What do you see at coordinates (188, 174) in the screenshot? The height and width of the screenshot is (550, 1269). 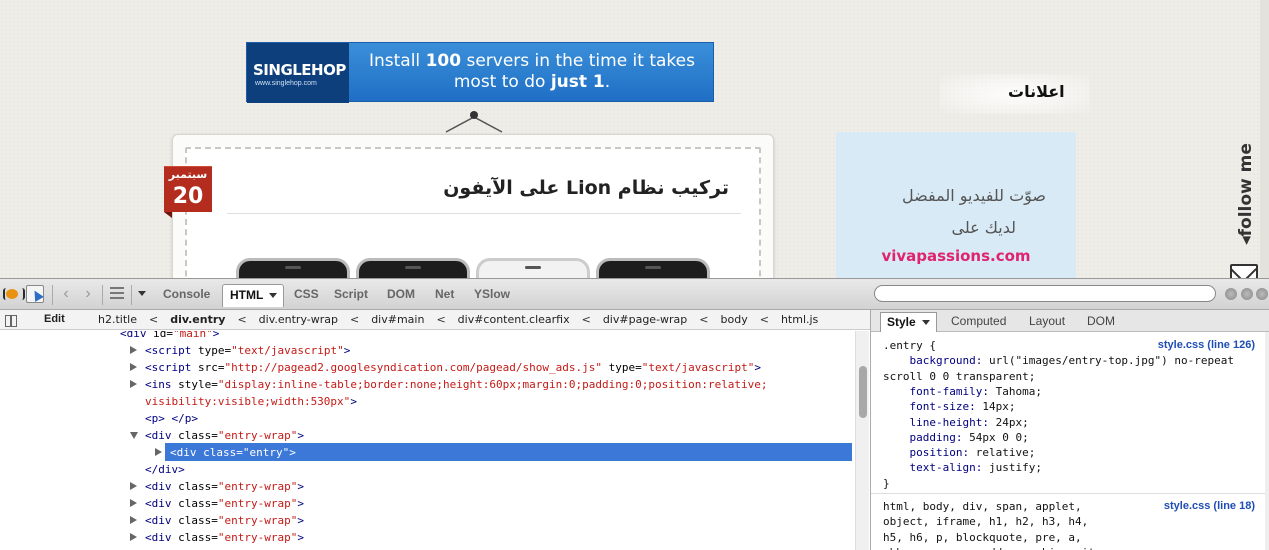 I see `date-month: سبتمبر` at bounding box center [188, 174].